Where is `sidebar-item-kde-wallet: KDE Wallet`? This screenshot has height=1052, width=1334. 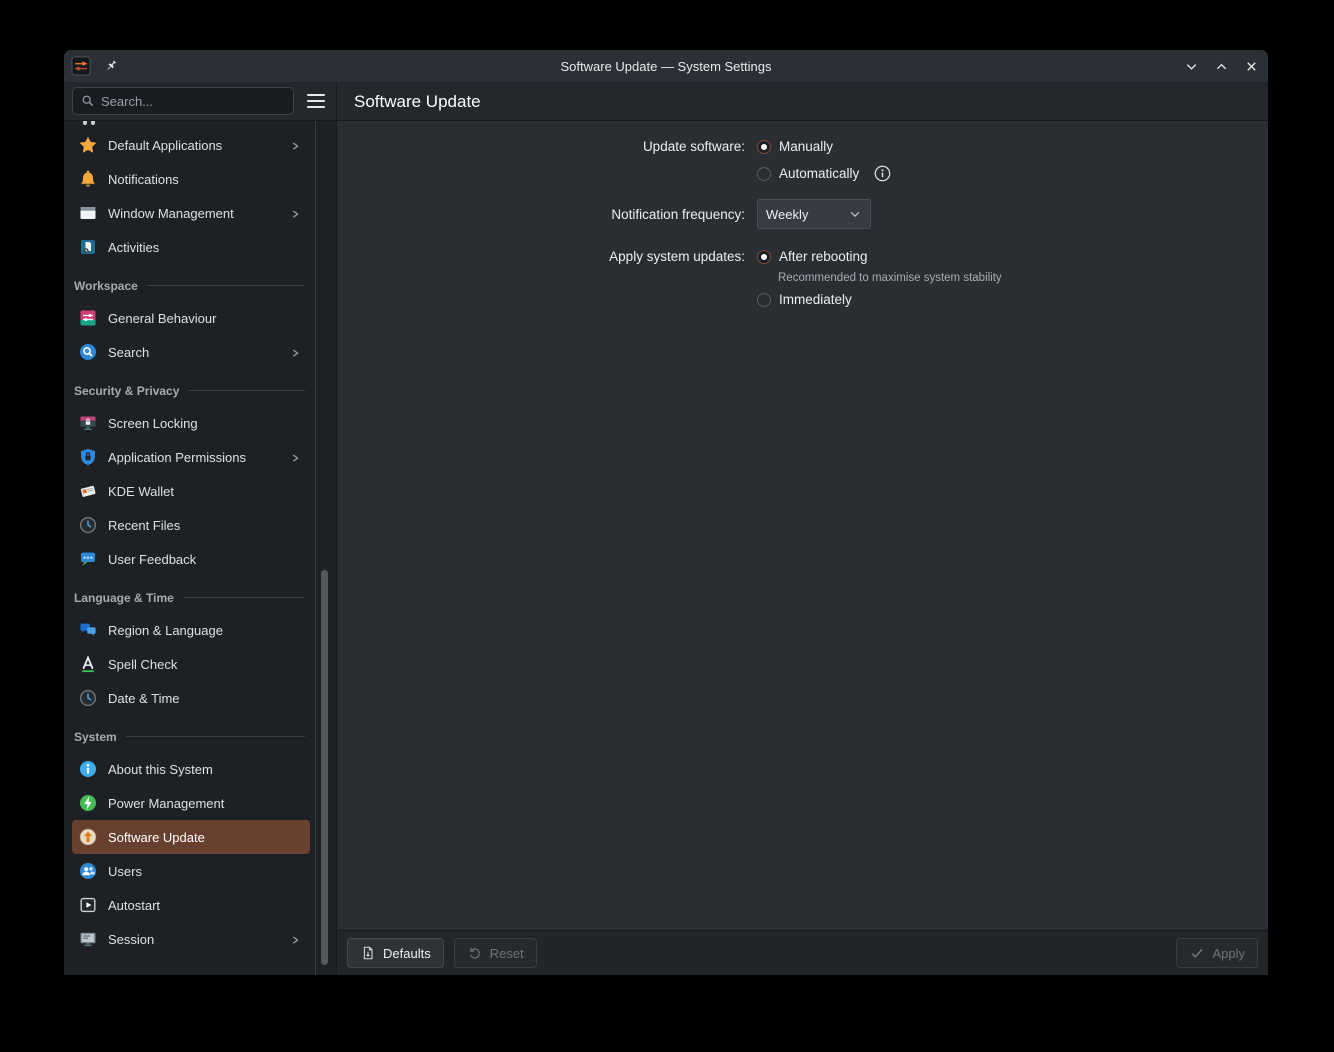
sidebar-item-kde-wallet: KDE Wallet is located at coordinates (191, 491).